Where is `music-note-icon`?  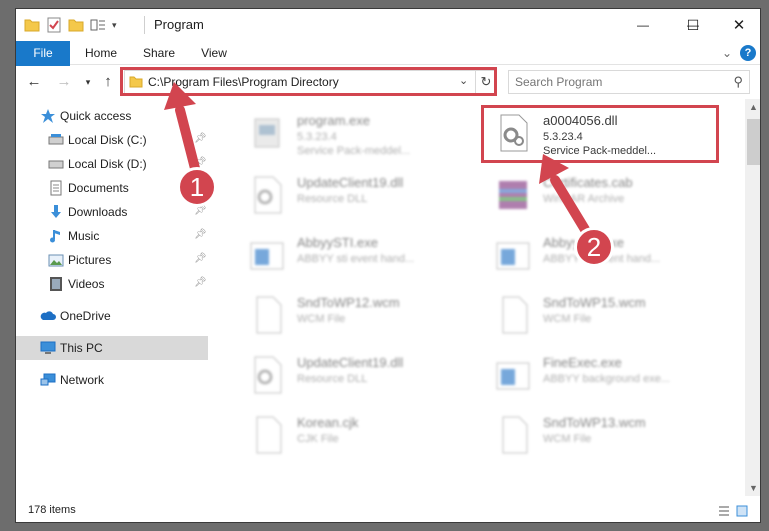 music-note-icon is located at coordinates (56, 236).